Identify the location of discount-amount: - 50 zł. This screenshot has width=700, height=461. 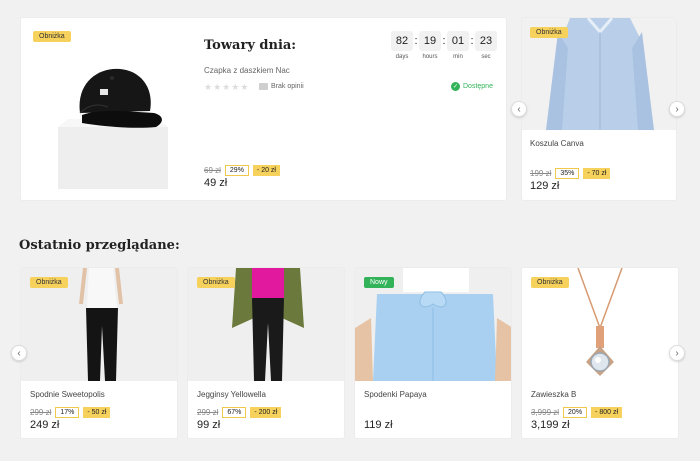
(97, 412).